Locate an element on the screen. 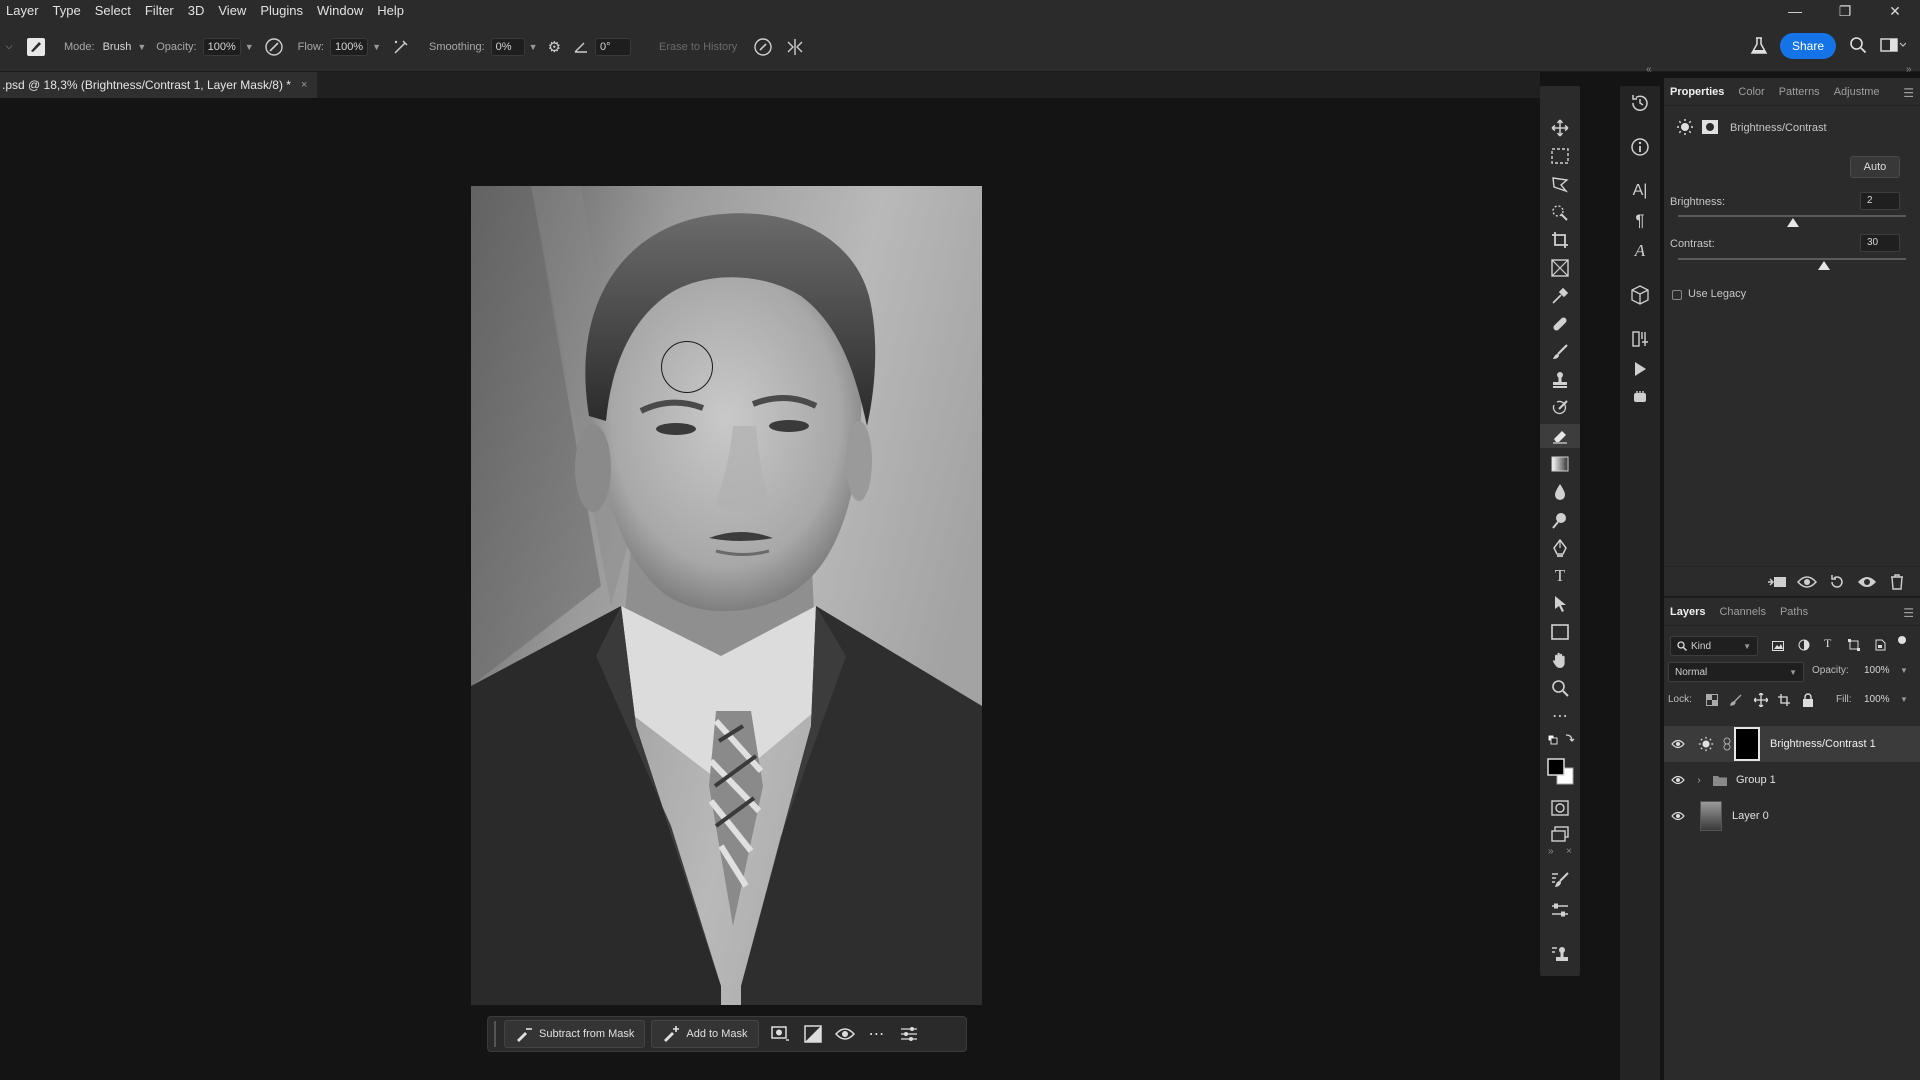  angle-input: 0° is located at coordinates (613, 46).